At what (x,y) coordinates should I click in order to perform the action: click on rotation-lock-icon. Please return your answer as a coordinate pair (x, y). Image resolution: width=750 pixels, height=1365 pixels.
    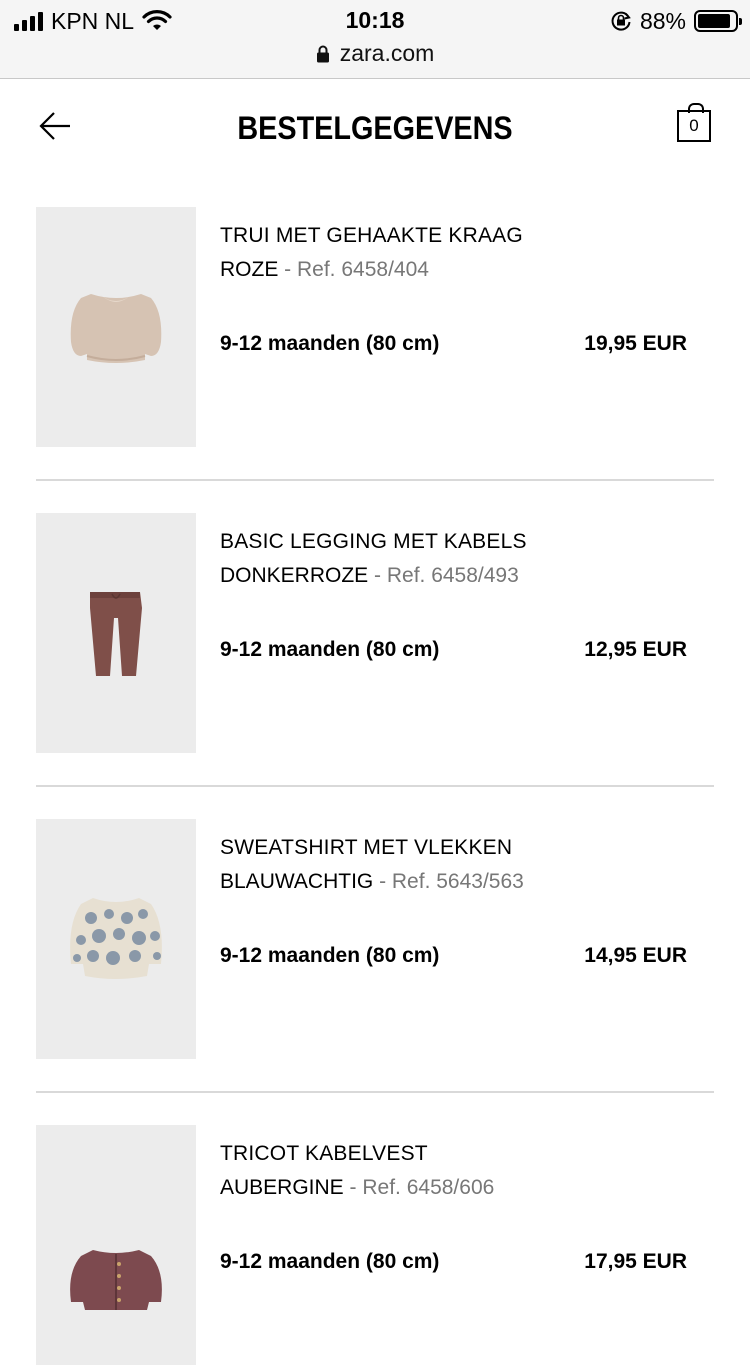
    Looking at the image, I should click on (621, 21).